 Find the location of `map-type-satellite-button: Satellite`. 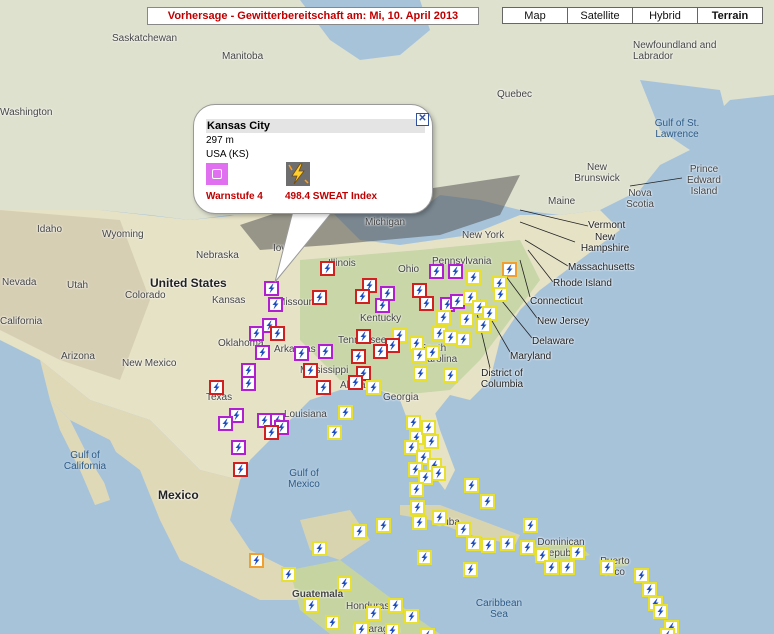

map-type-satellite-button: Satellite is located at coordinates (600, 15).